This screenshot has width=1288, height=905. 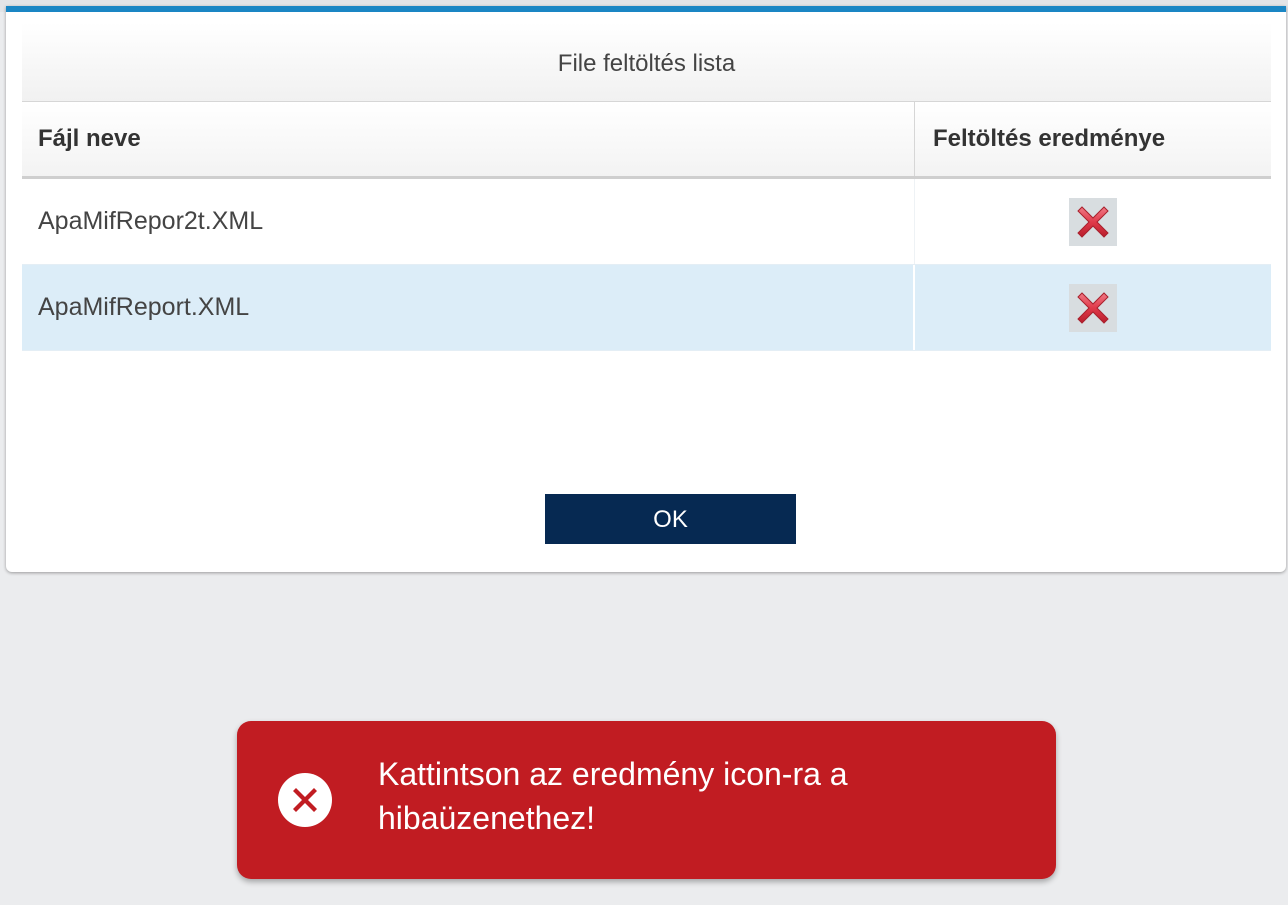 I want to click on table-row: ApaMifRepor2t.XML, so click(x=646, y=222).